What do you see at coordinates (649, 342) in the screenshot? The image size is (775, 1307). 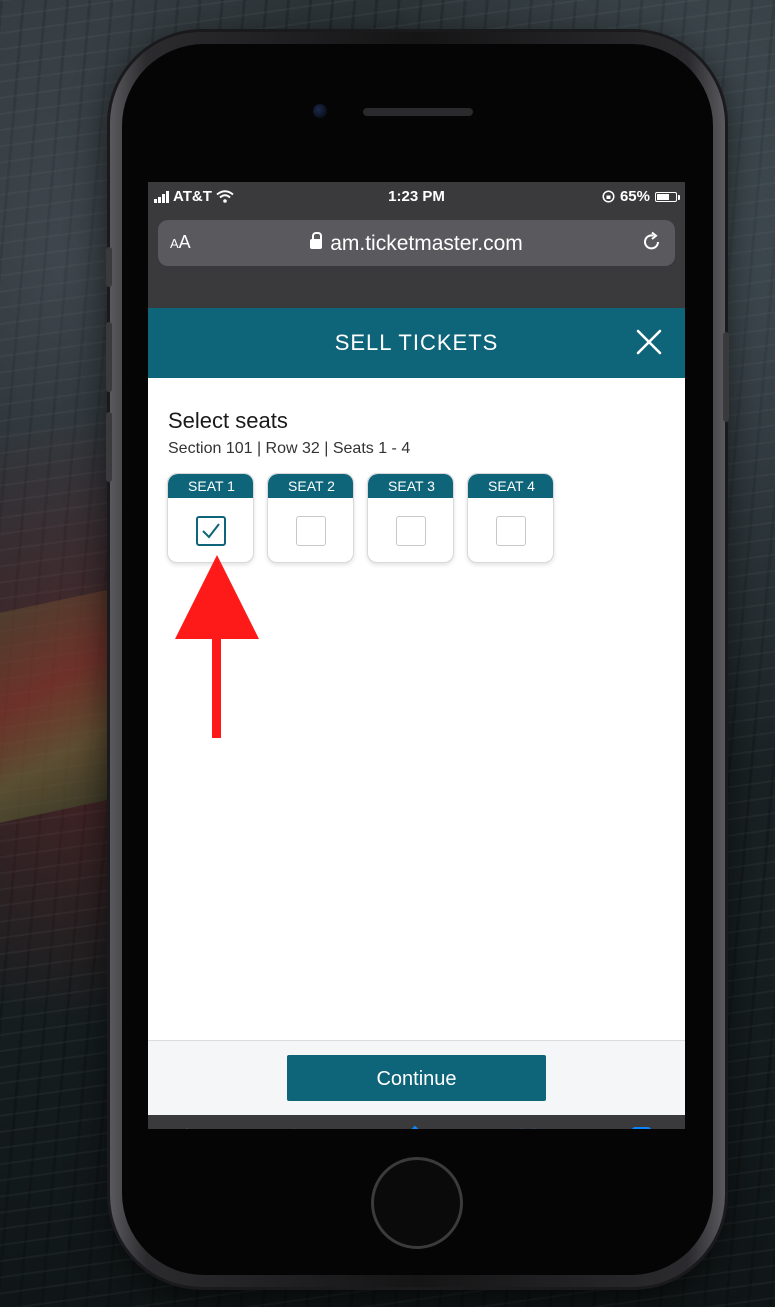 I see `close-icon` at bounding box center [649, 342].